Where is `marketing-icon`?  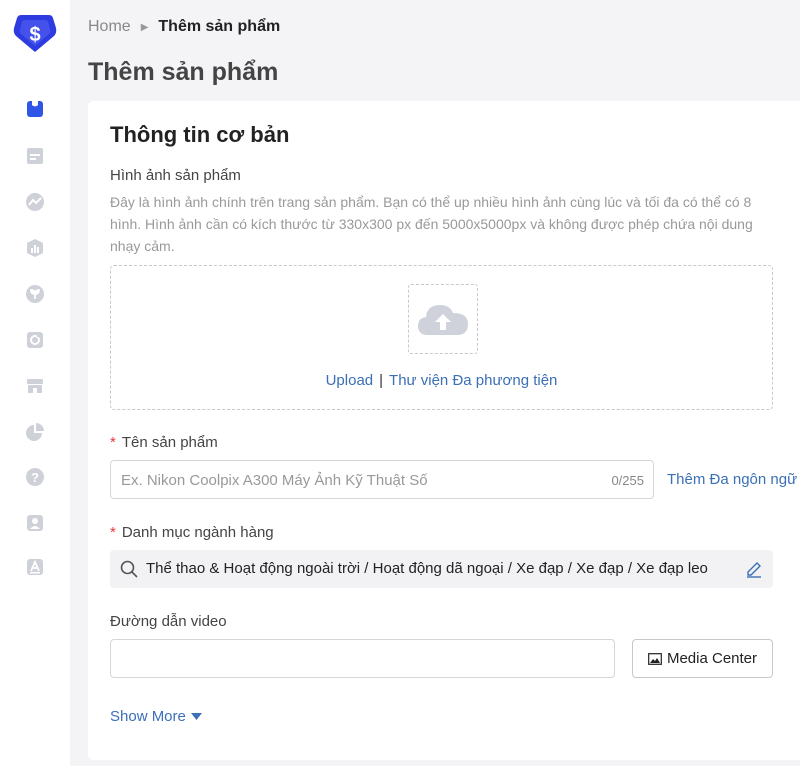
marketing-icon is located at coordinates (35, 202).